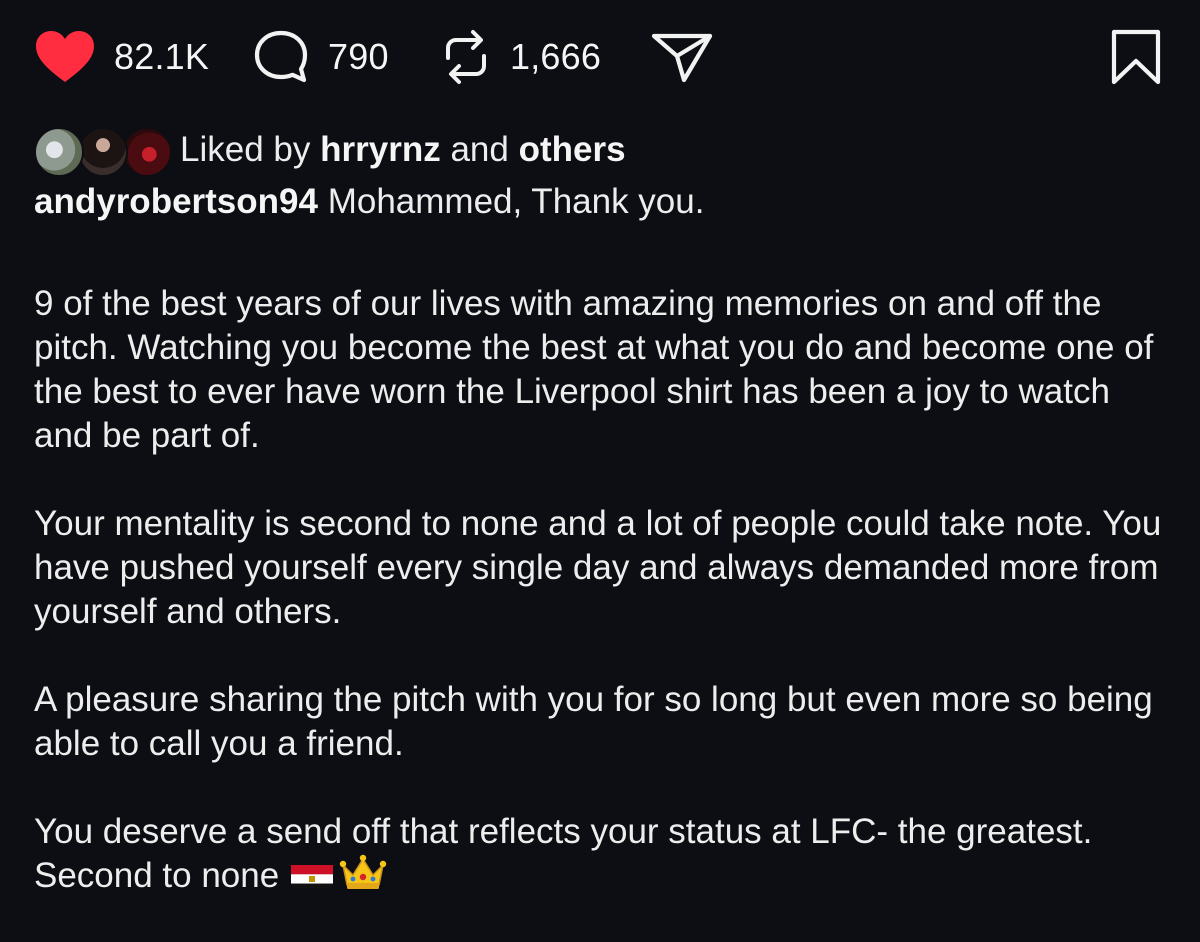 Image resolution: width=1200 pixels, height=942 pixels. Describe the element at coordinates (320, 57) in the screenshot. I see `comment-button: 790` at that location.